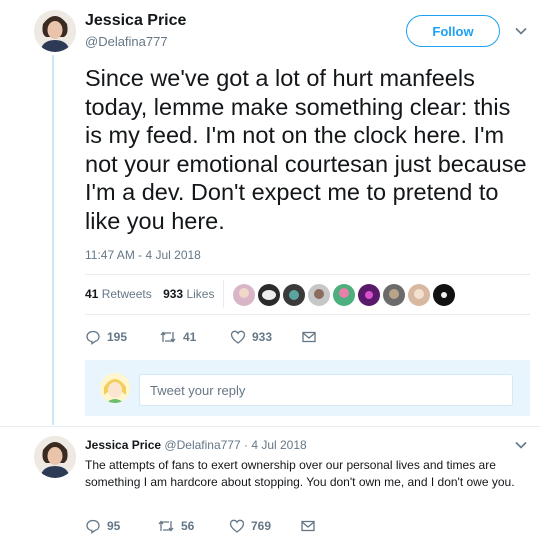 Image resolution: width=540 pixels, height=542 pixels. I want to click on likes-label: Likes, so click(200, 294).